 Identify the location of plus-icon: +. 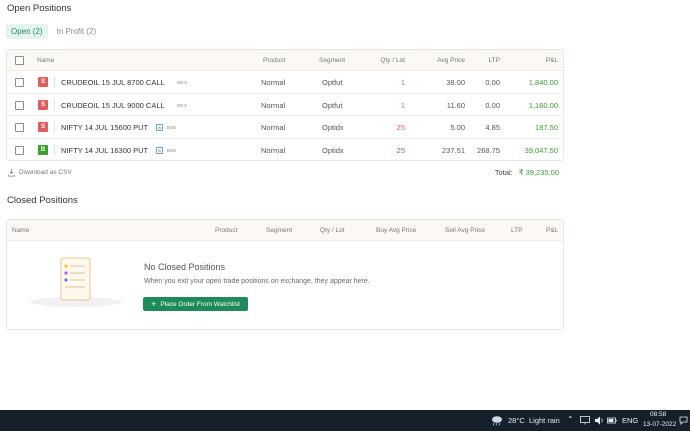
(154, 303).